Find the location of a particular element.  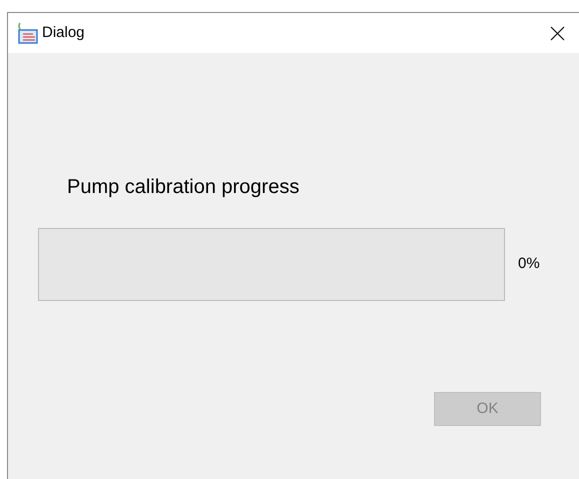

close-icon is located at coordinates (557, 33).